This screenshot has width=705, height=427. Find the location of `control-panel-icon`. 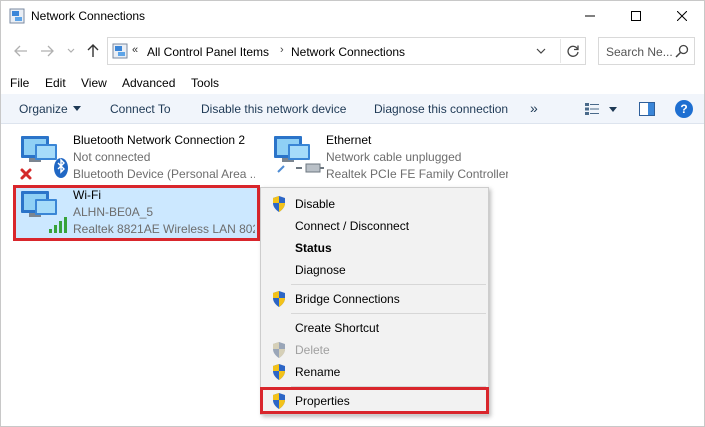

control-panel-icon is located at coordinates (120, 51).